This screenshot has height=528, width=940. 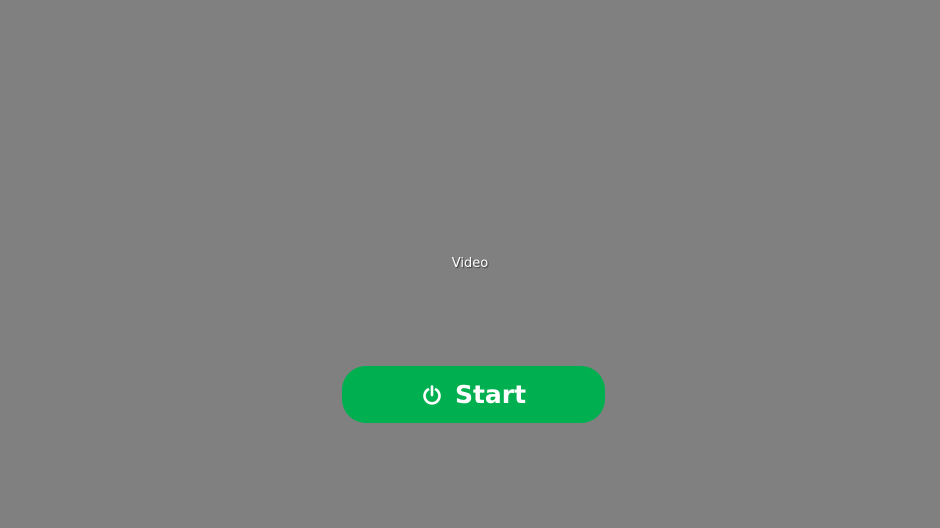 I want to click on power-icon, so click(x=432, y=395).